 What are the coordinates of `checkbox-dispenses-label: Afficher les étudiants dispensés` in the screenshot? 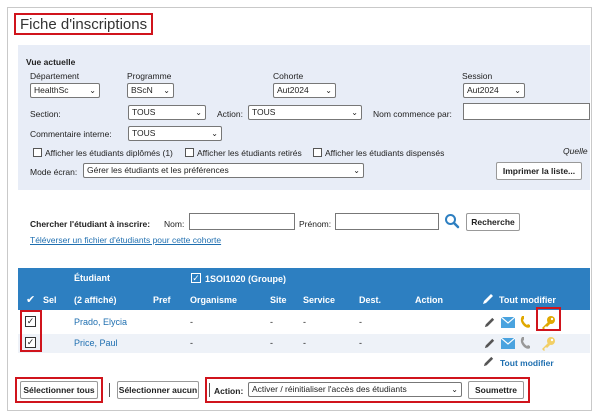 It's located at (385, 153).